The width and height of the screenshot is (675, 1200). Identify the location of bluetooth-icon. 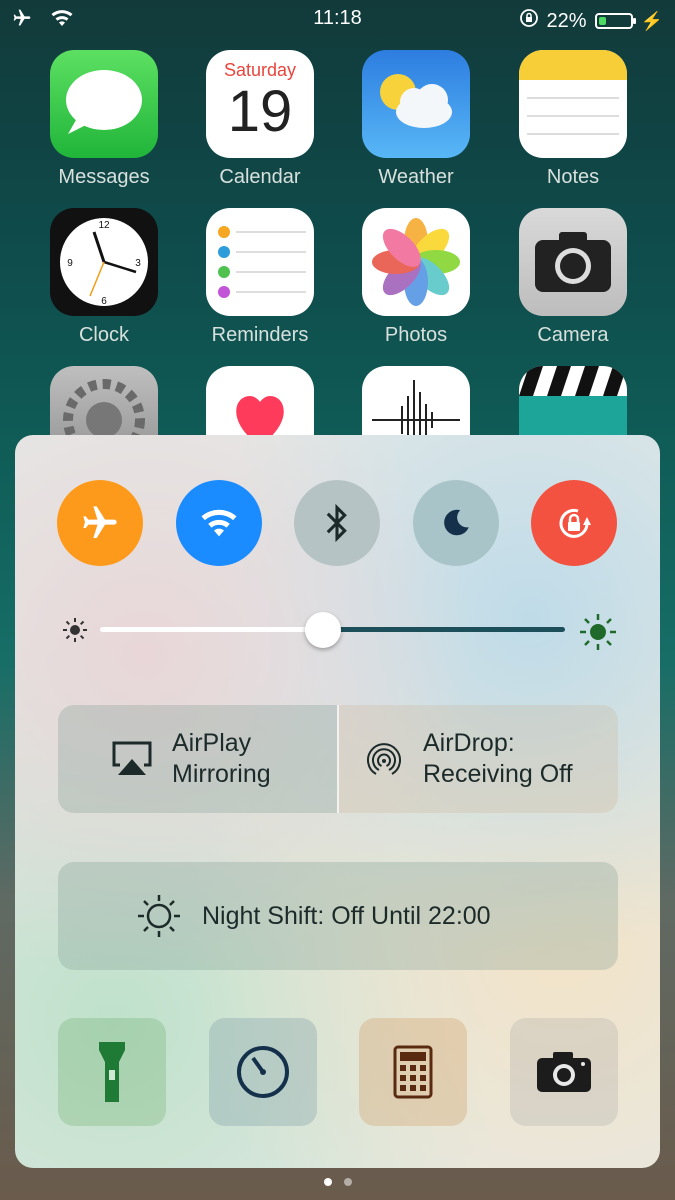
(336, 523).